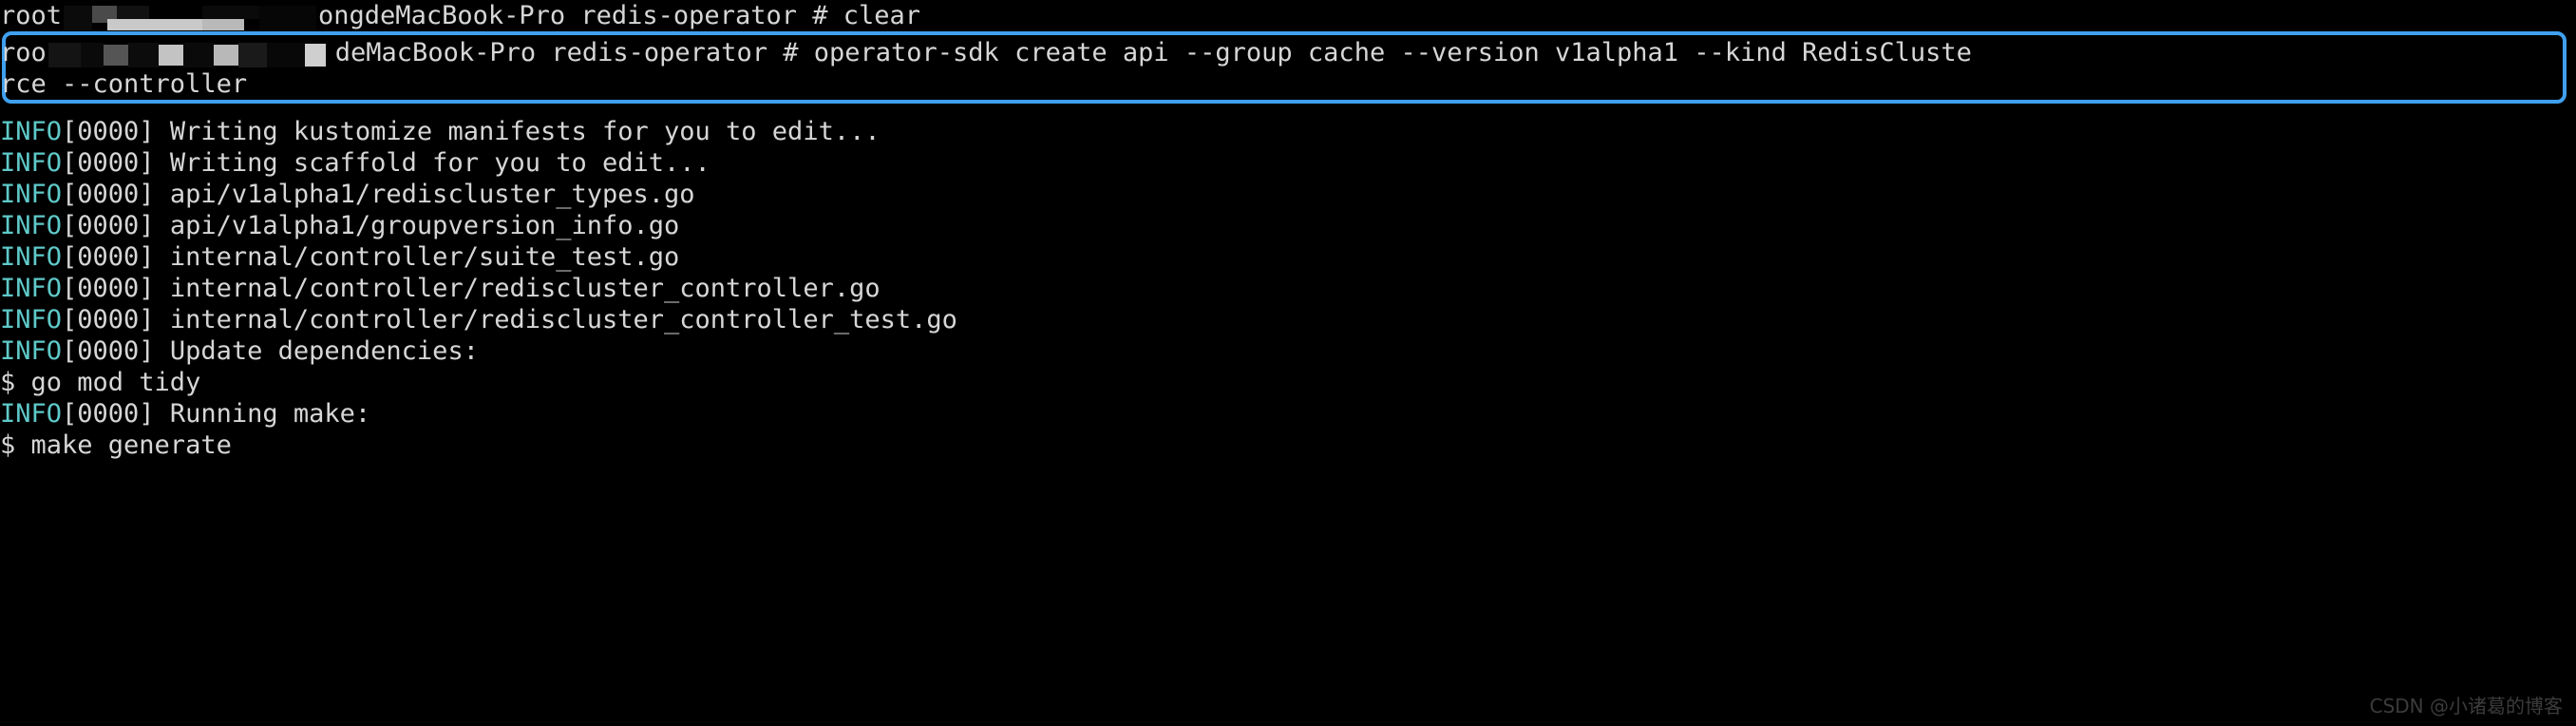 This screenshot has height=726, width=2576. What do you see at coordinates (820, 15) in the screenshot?
I see `prompt-1-symbol: #` at bounding box center [820, 15].